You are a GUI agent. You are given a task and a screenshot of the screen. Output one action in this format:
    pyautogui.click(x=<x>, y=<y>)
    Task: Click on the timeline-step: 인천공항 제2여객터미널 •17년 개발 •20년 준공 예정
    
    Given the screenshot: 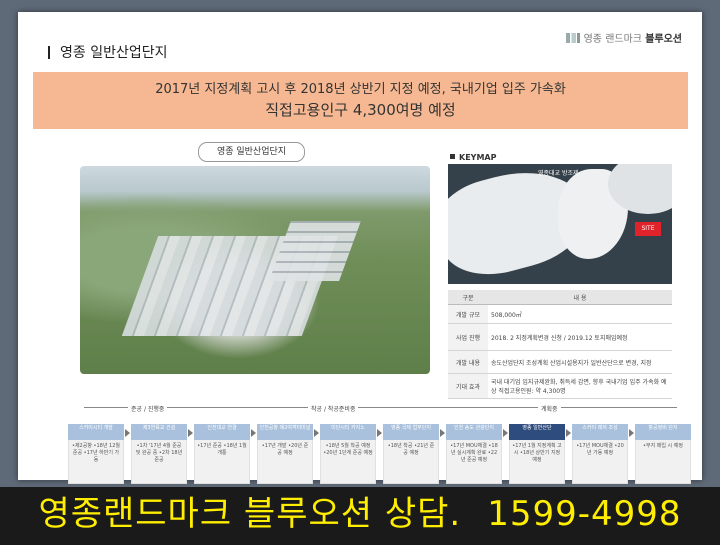 What is the action you would take?
    pyautogui.click(x=285, y=454)
    